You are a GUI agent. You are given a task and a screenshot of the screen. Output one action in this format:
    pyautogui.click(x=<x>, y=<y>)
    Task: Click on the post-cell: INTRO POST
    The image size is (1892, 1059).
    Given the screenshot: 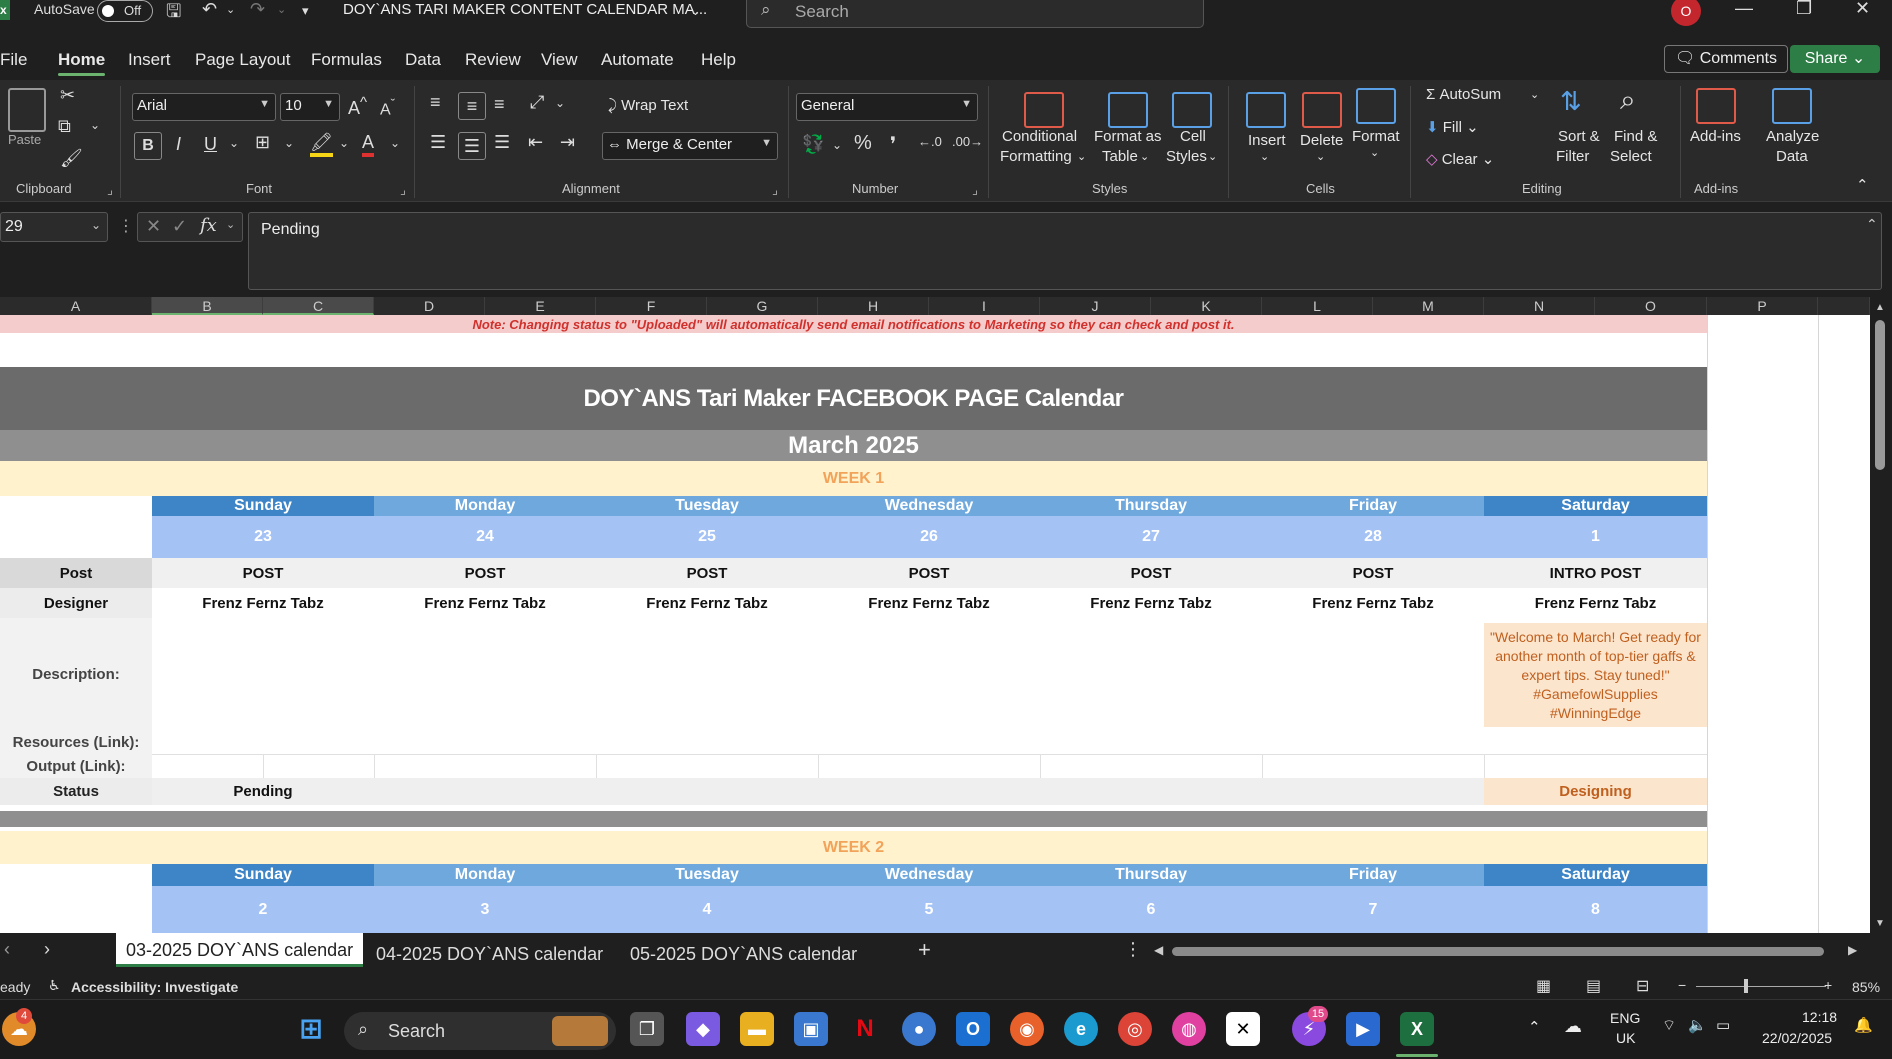 What is the action you would take?
    pyautogui.click(x=1595, y=573)
    